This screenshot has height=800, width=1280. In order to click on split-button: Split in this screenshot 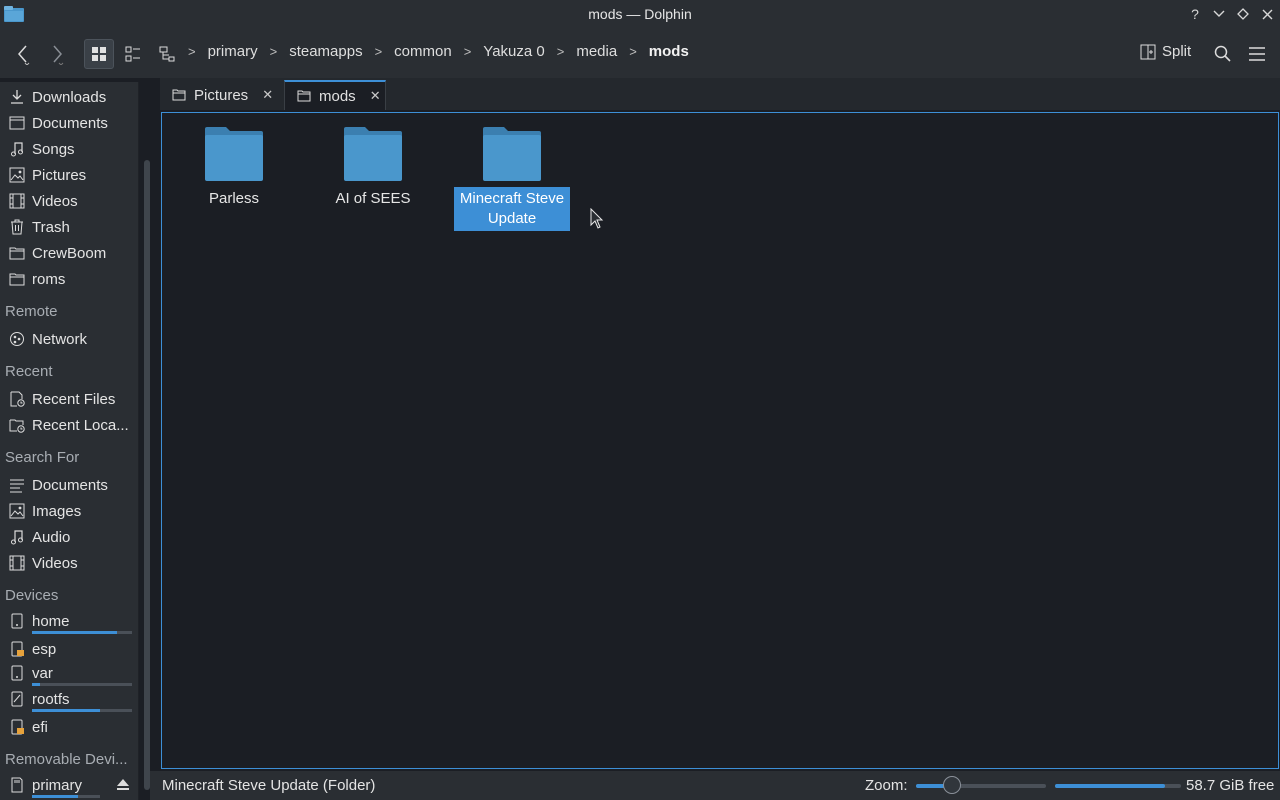, I will do `click(1165, 51)`.